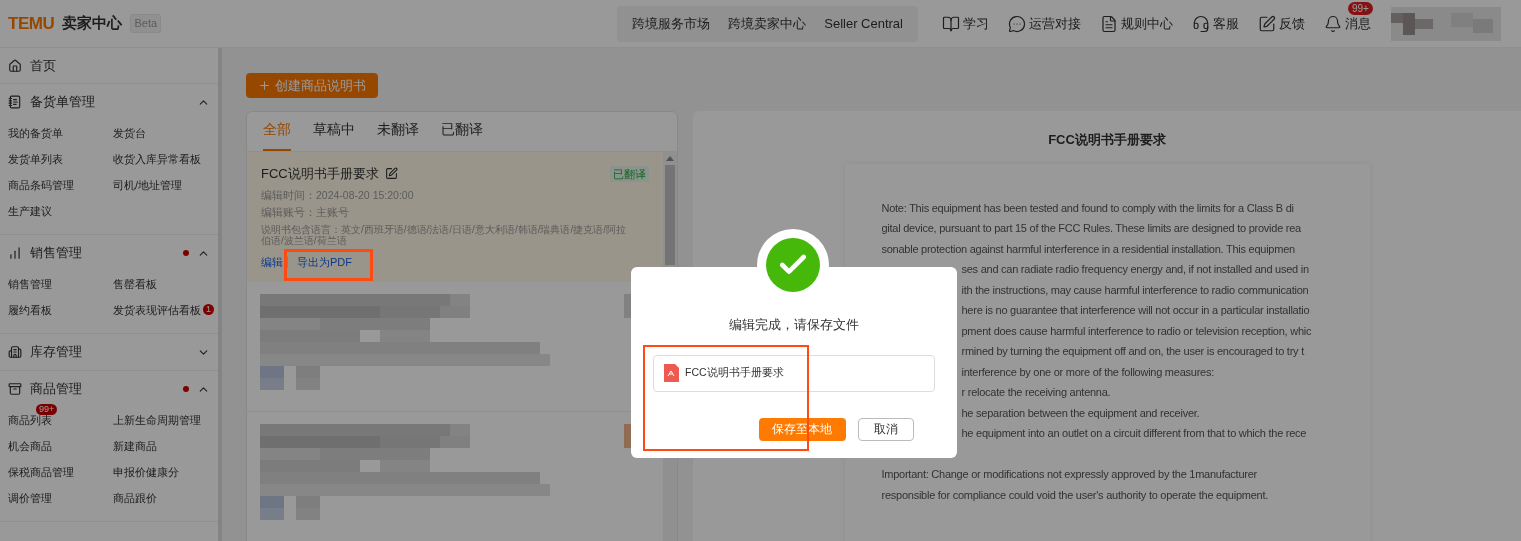 This screenshot has height=541, width=1521. What do you see at coordinates (109, 66) in the screenshot?
I see `sidebar-item: 首页` at bounding box center [109, 66].